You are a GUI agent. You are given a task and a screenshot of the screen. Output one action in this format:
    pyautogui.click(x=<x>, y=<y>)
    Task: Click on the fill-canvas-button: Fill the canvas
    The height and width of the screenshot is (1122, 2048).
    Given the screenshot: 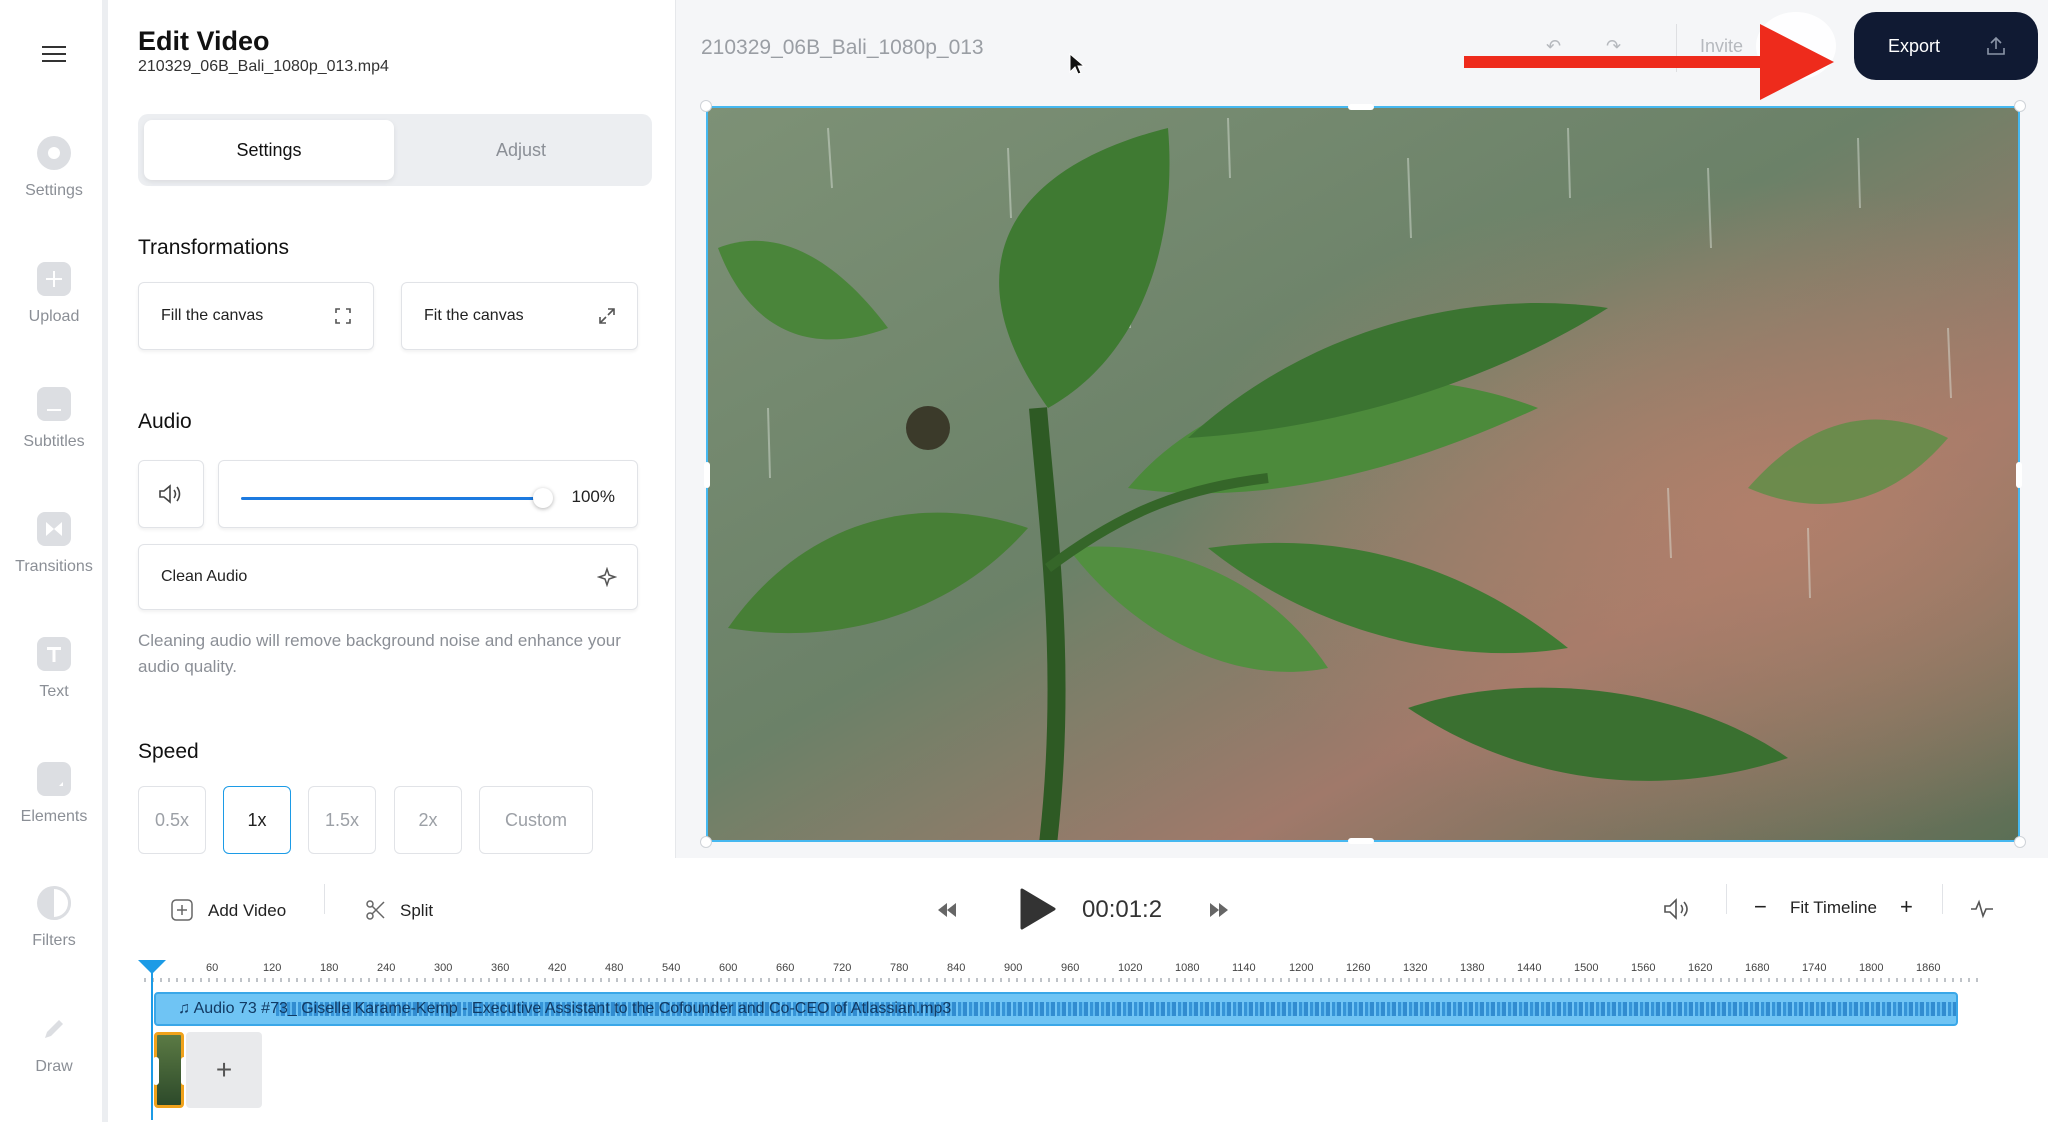 What is the action you would take?
    pyautogui.click(x=256, y=316)
    